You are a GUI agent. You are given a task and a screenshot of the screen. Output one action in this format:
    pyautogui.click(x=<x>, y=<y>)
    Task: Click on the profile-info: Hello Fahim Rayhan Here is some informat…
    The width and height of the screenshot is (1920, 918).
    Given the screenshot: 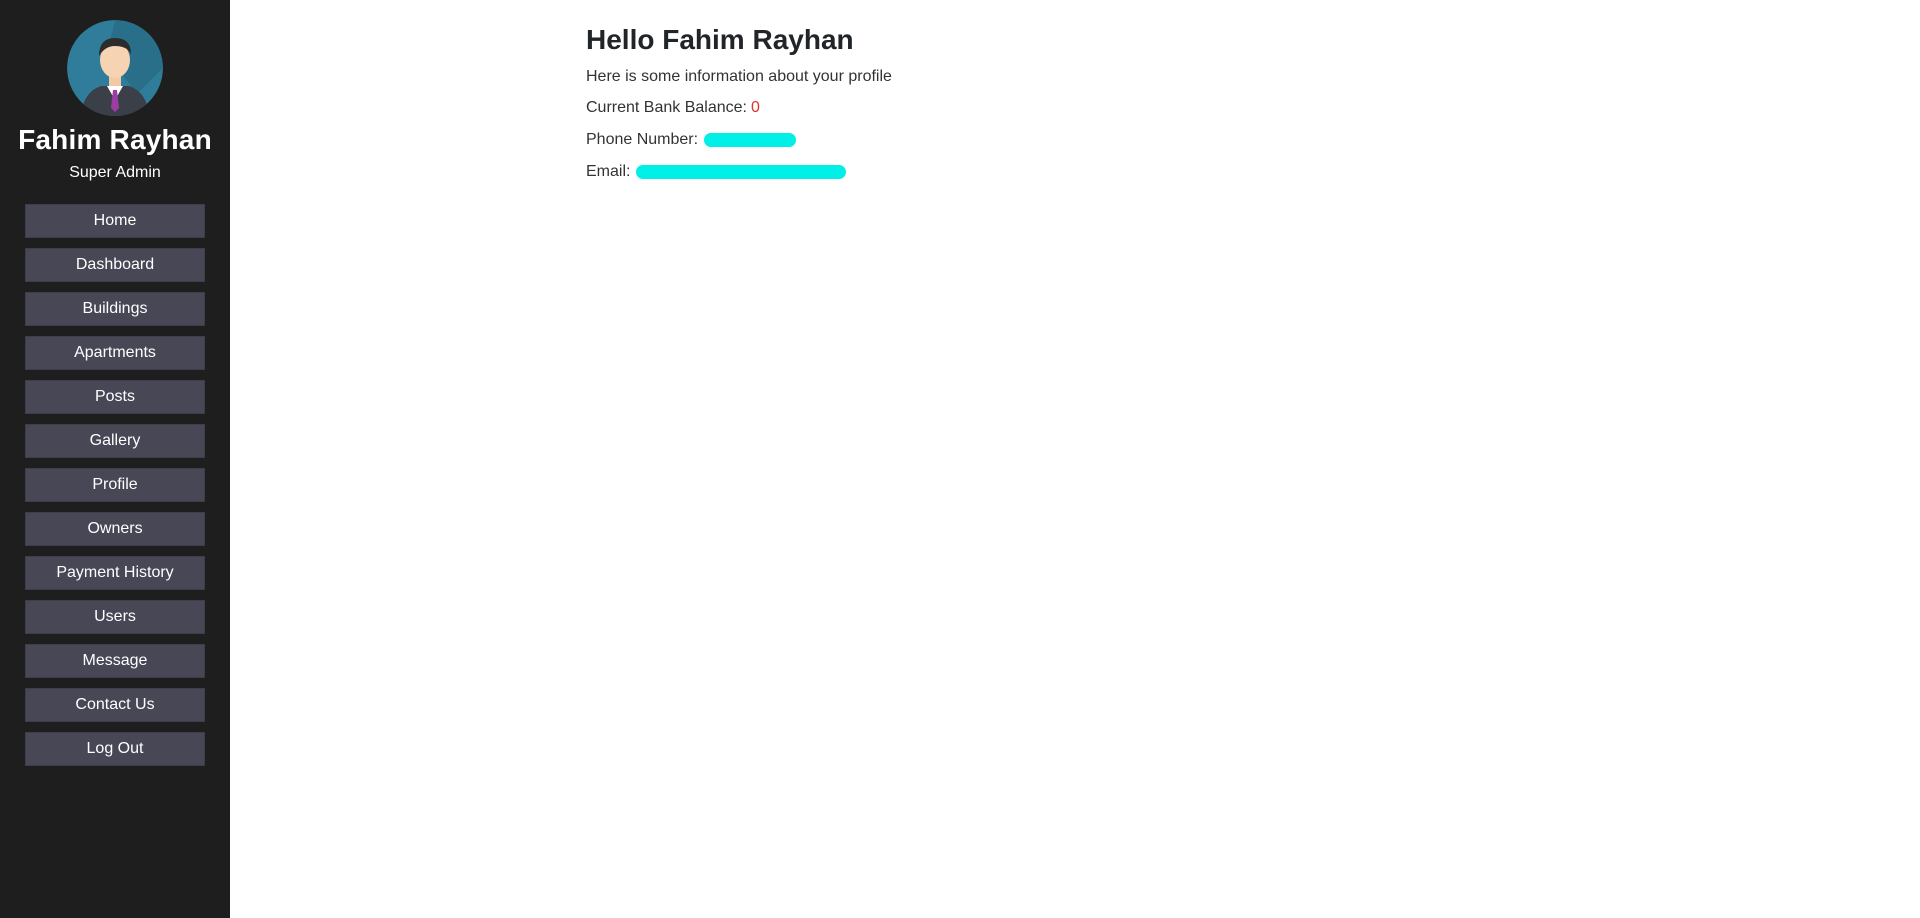 What is the action you would take?
    pyautogui.click(x=739, y=103)
    